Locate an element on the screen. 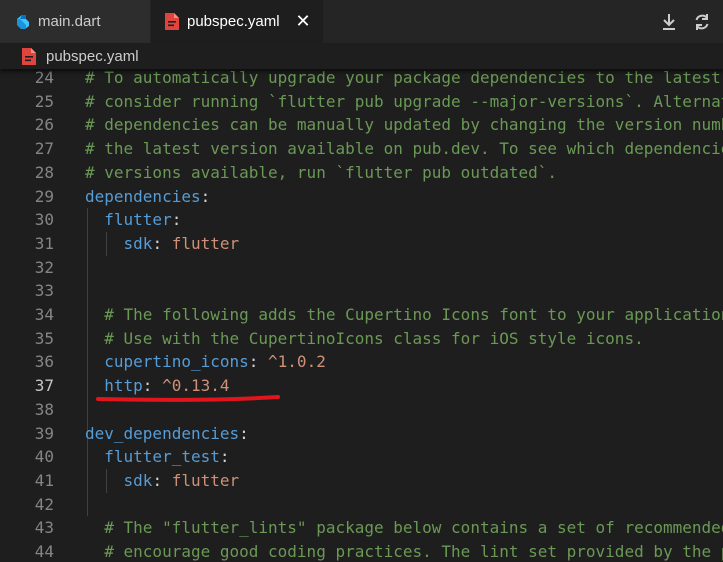 The width and height of the screenshot is (723, 562). line-code: dependencies: is located at coordinates (147, 197).